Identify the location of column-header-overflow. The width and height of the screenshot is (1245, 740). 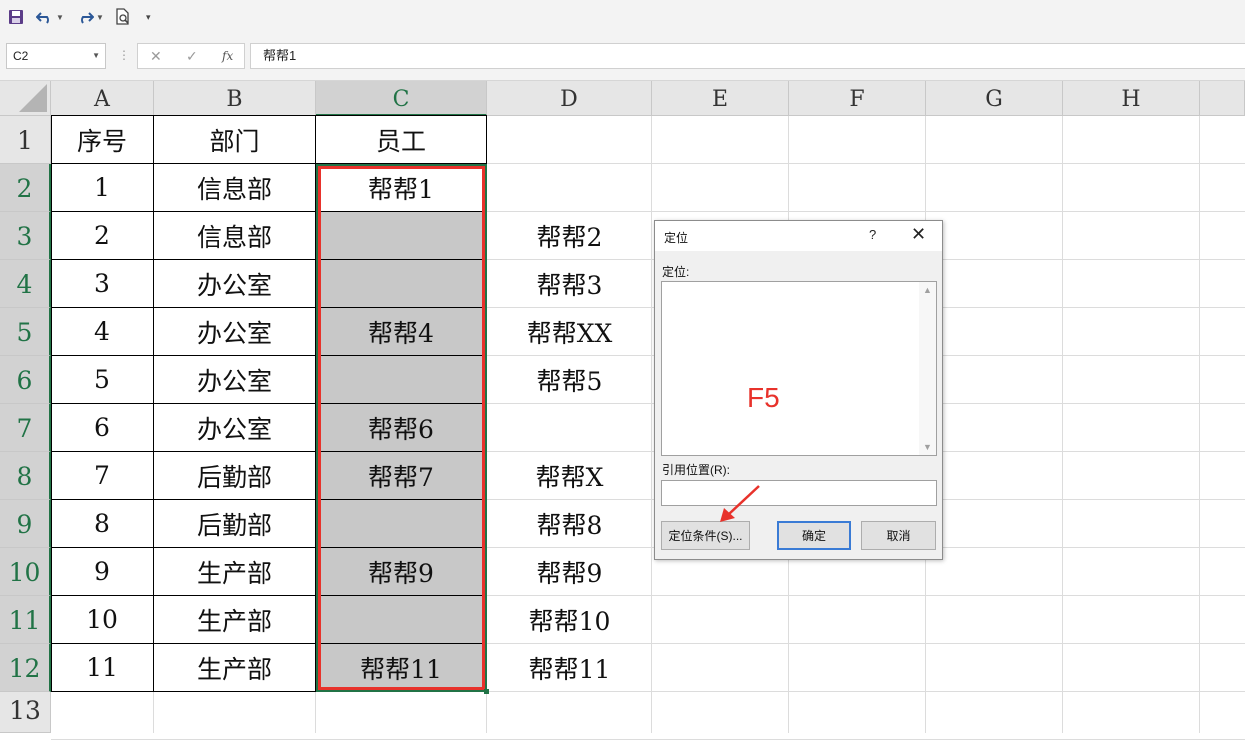
(1222, 98).